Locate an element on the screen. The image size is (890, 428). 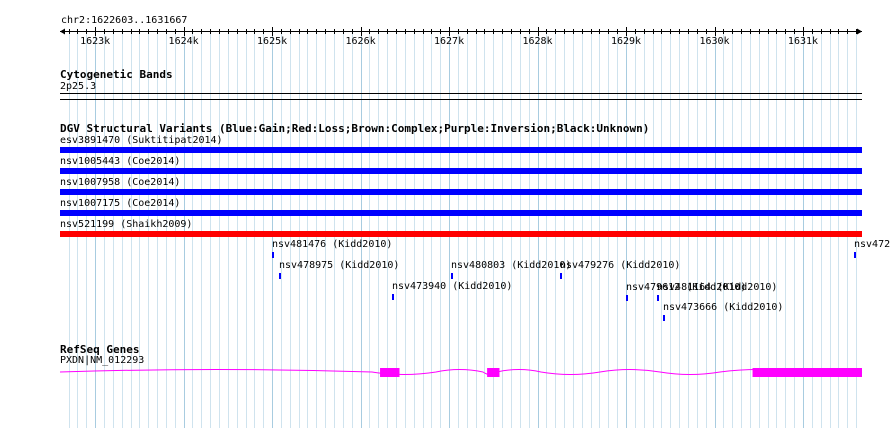
gene-intron-line is located at coordinates (461, 372).